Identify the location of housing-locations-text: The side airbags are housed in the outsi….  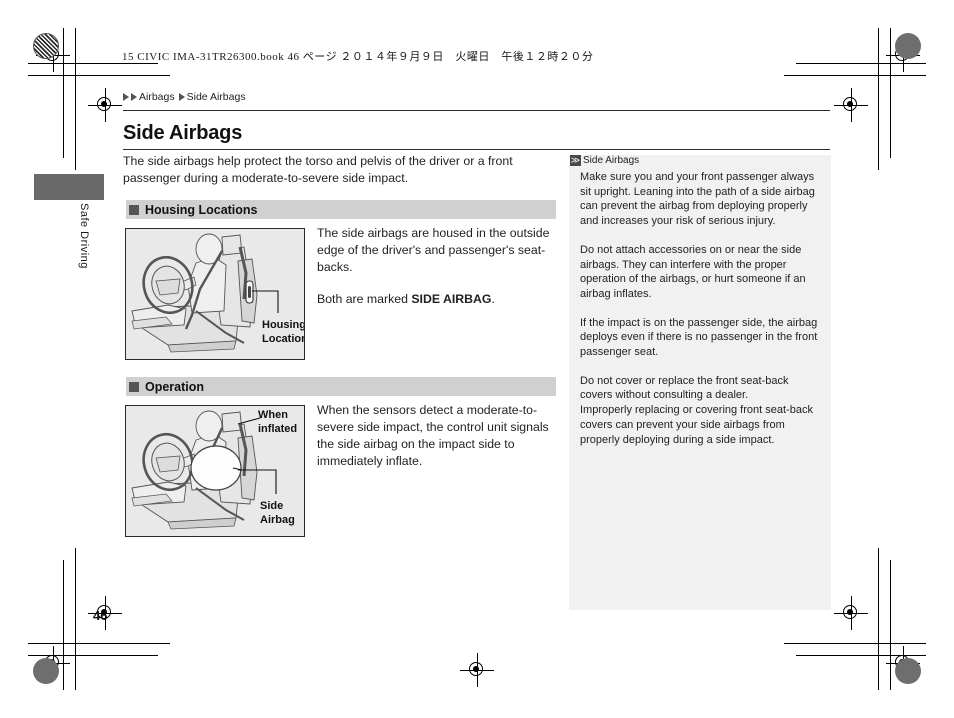
(437, 266).